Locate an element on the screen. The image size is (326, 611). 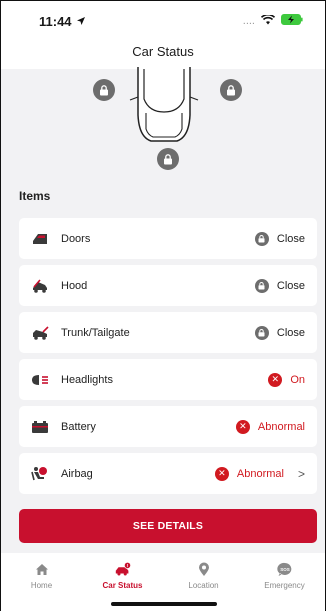
item-label: Battery is located at coordinates (78, 426).